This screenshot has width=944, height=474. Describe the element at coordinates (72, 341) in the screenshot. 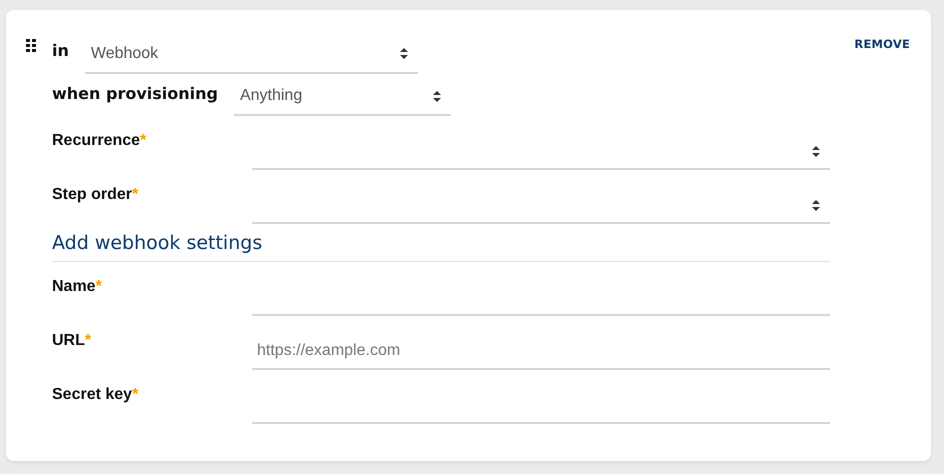

I see `field-label: URL*` at that location.